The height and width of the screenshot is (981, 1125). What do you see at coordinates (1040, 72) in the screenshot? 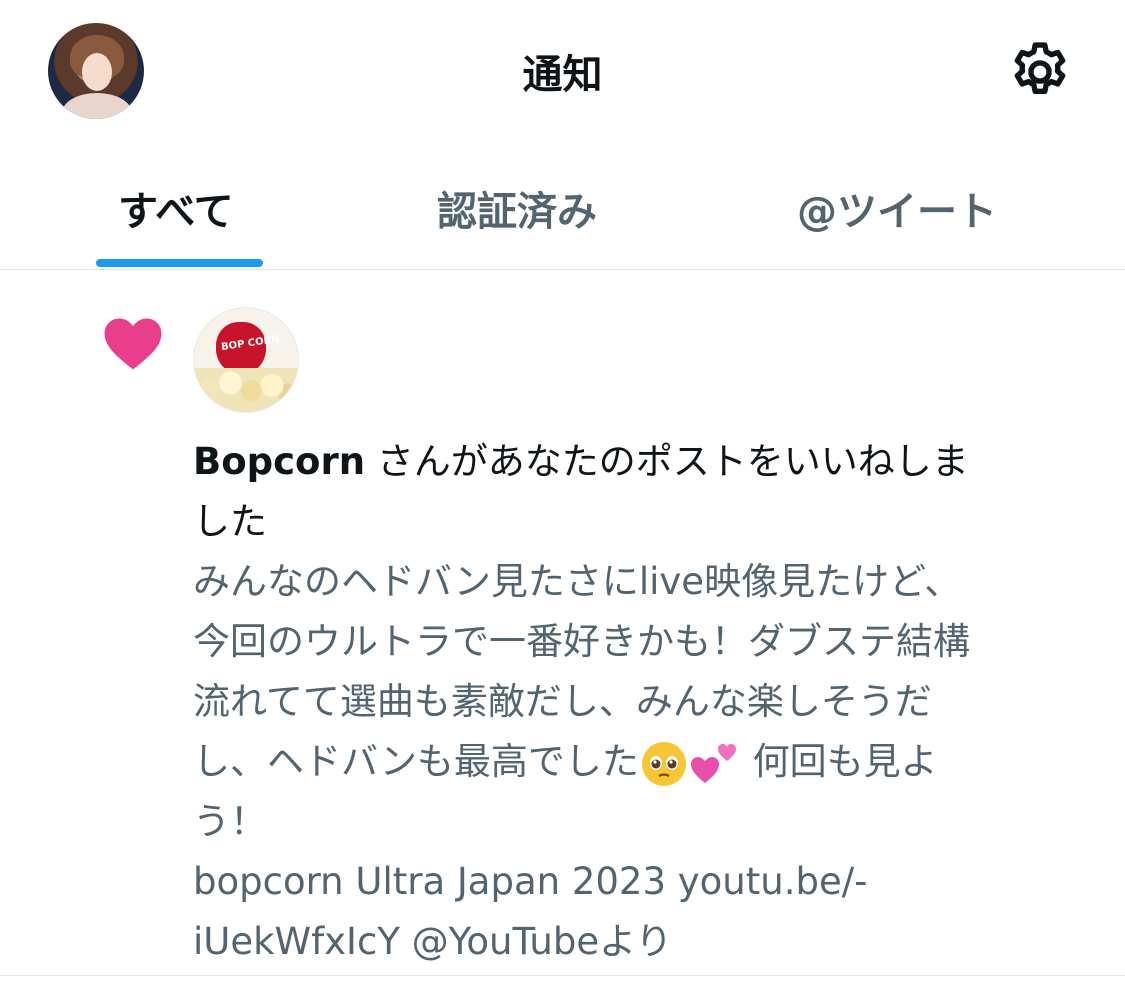
I see `gear-icon` at bounding box center [1040, 72].